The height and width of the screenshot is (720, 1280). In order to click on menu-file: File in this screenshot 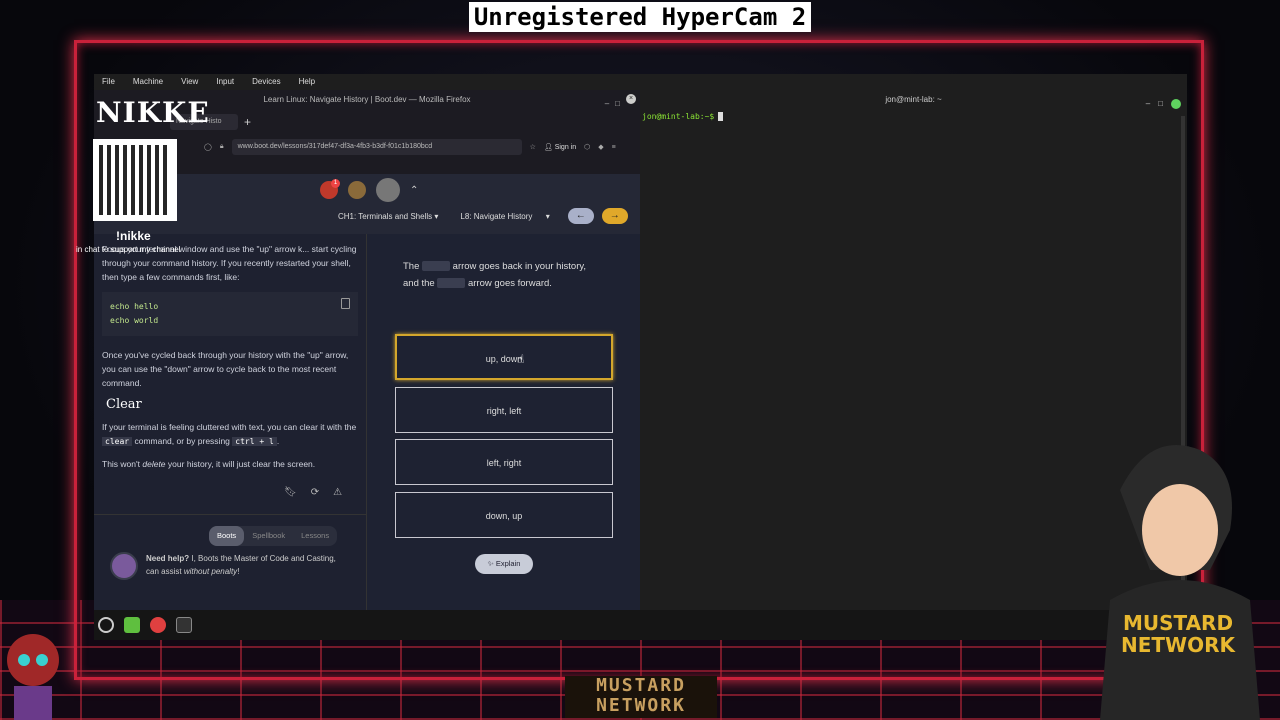, I will do `click(108, 82)`.